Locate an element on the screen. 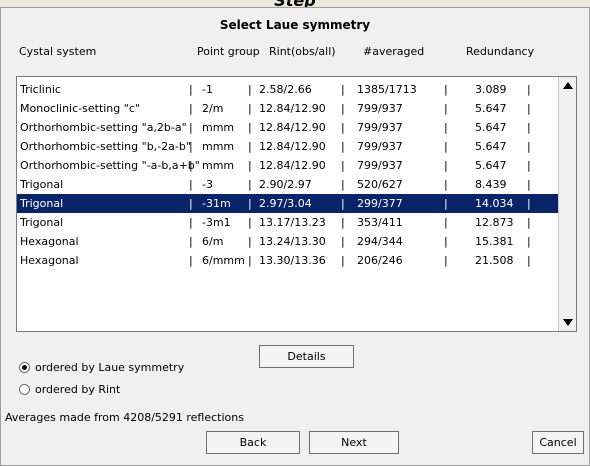 The height and width of the screenshot is (466, 590). order-by-rint-option: ordered by Rint is located at coordinates (69, 389).